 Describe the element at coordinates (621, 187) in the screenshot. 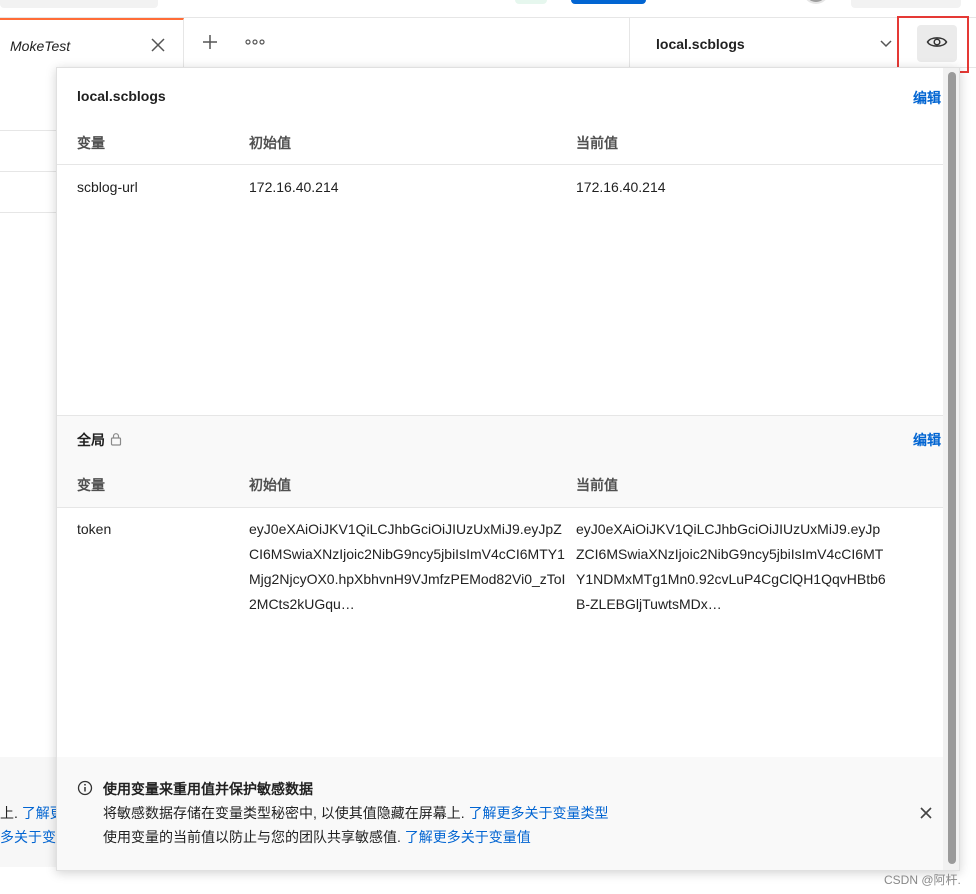

I see `current-value-cell: 172.16.40.214` at that location.